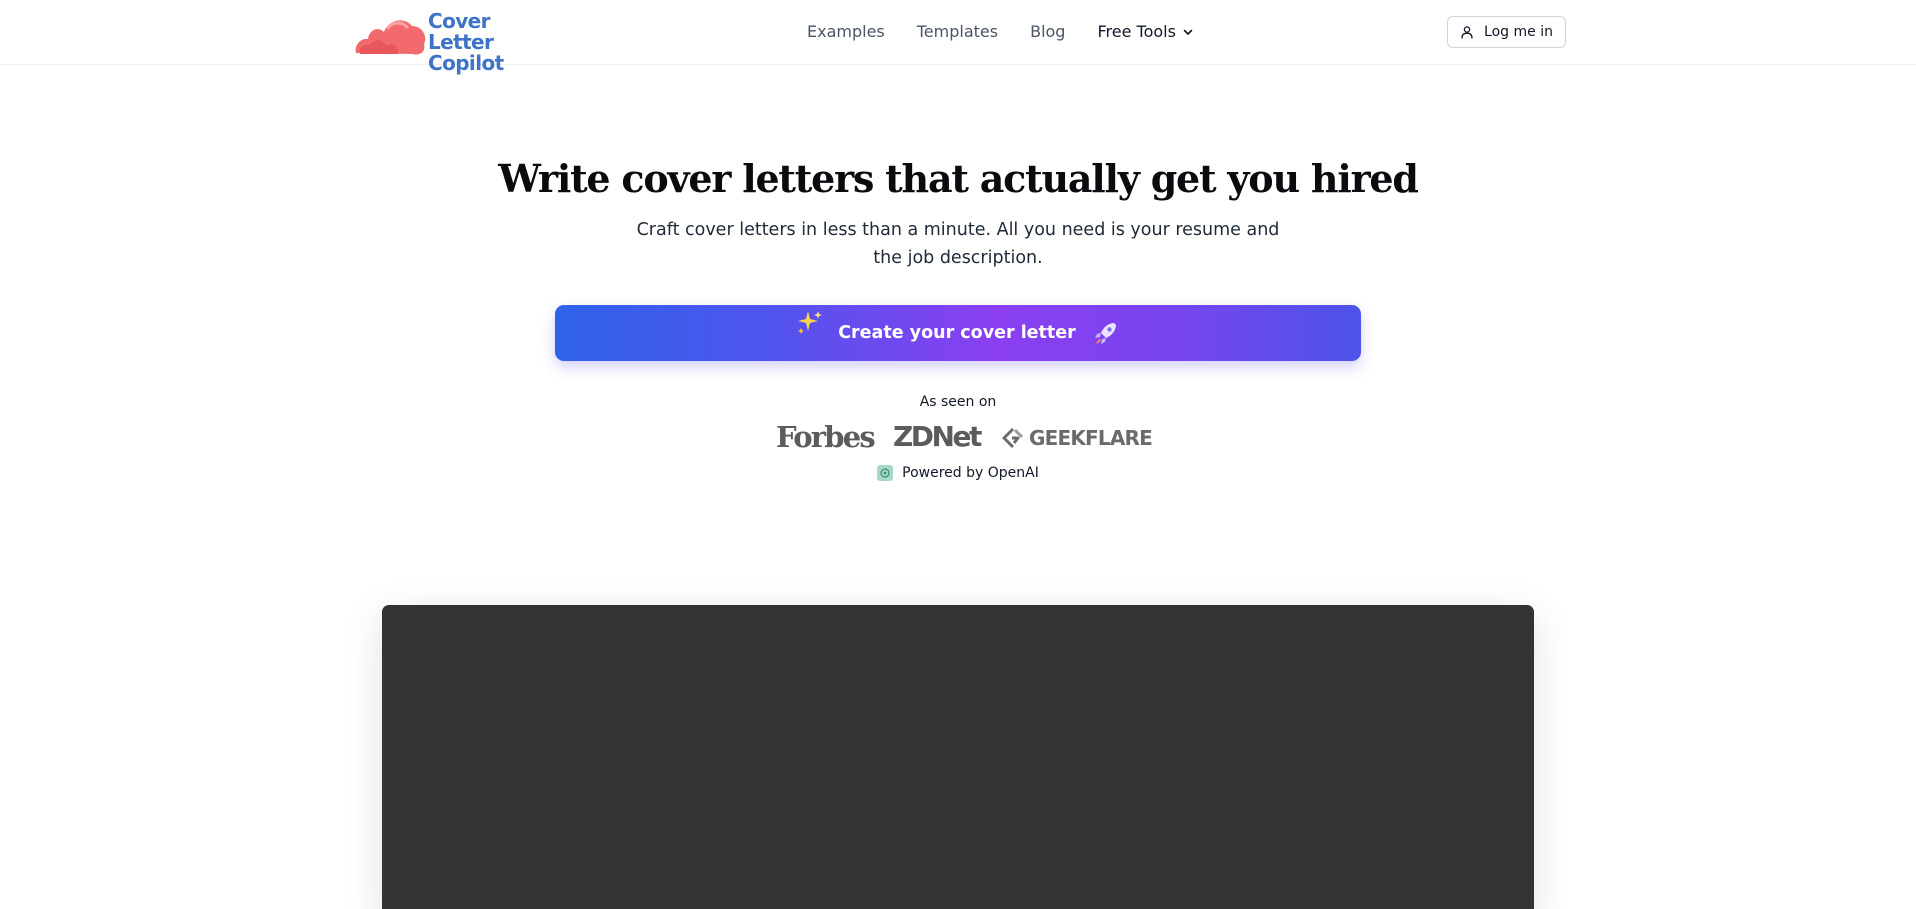 The image size is (1916, 909). Describe the element at coordinates (1518, 32) in the screenshot. I see `login-label: Log me in` at that location.